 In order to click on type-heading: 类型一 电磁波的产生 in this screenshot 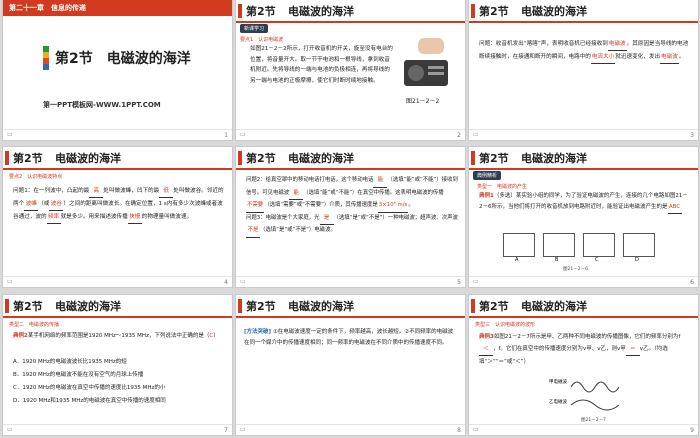, I will do `click(502, 187)`.